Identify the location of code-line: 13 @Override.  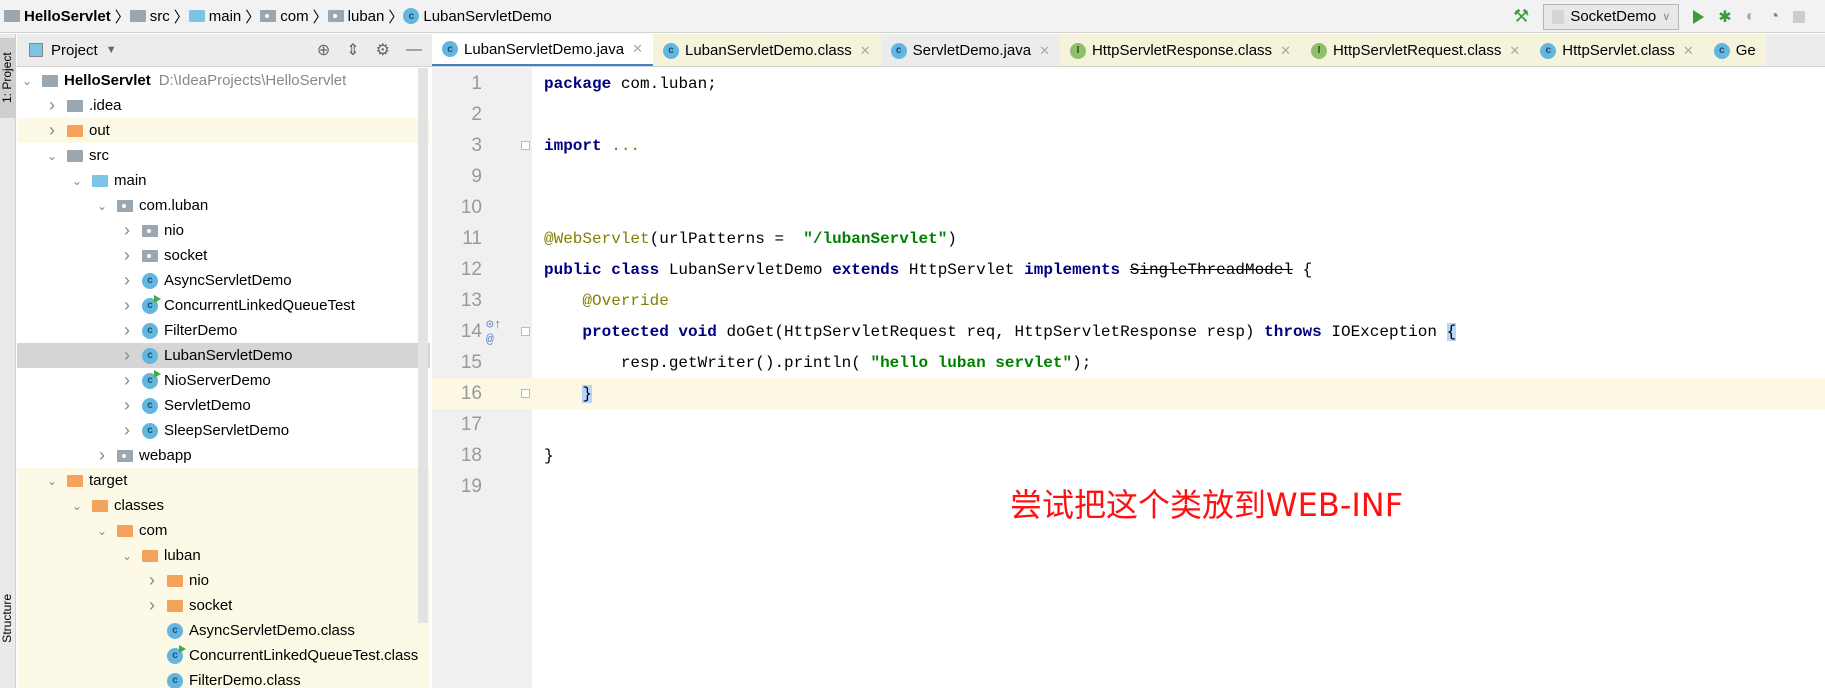
(1128, 300).